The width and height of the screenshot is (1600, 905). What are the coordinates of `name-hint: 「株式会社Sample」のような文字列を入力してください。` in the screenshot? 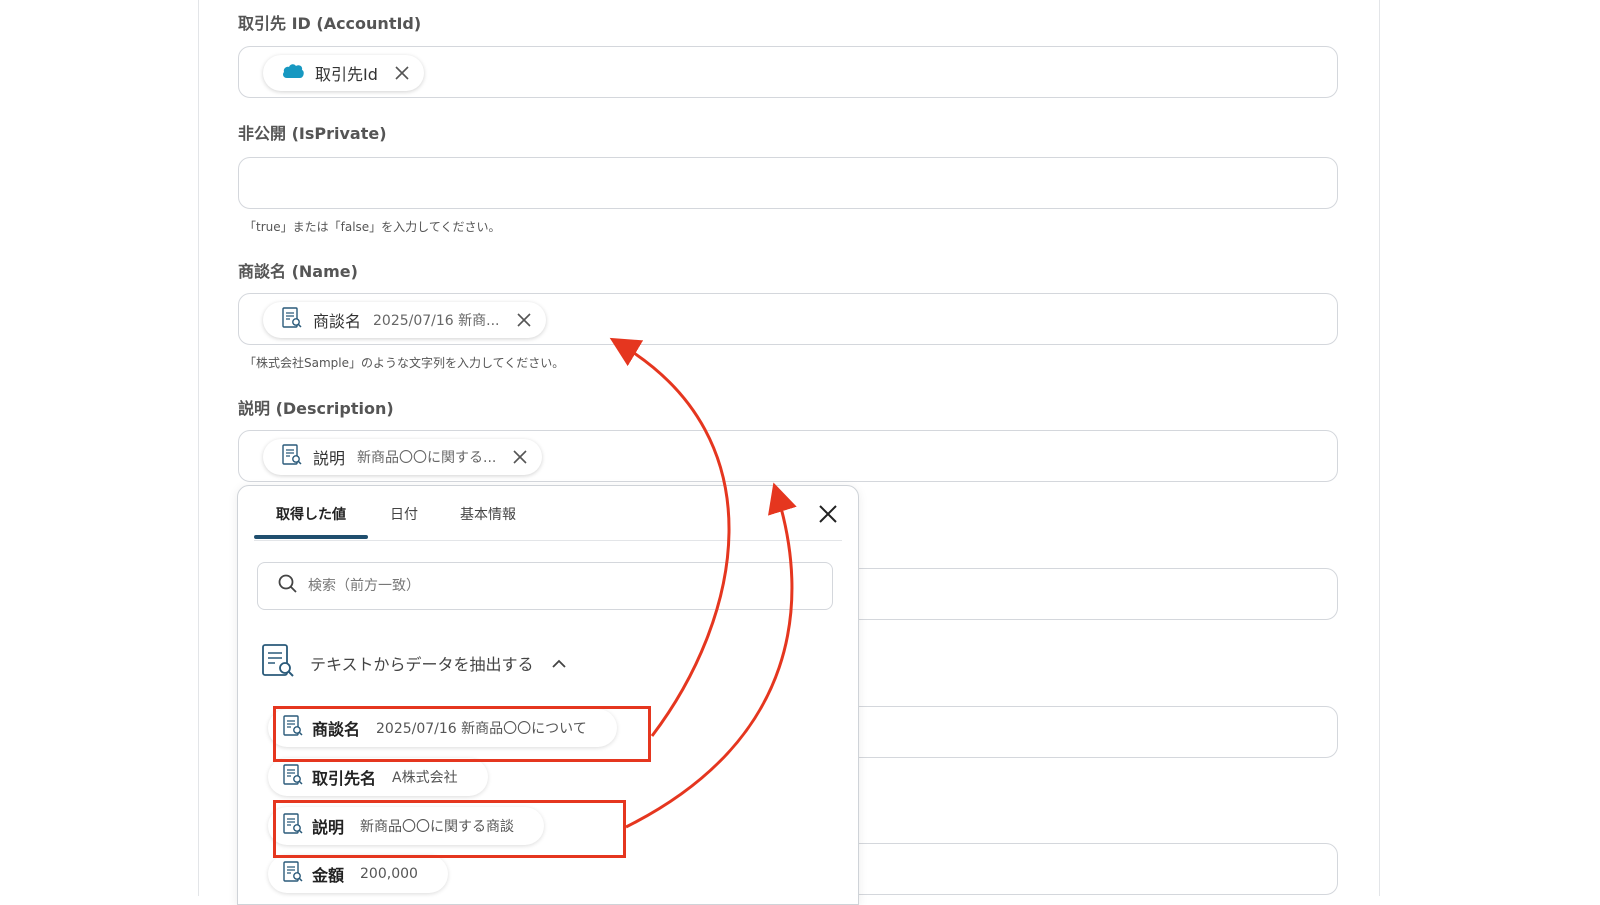 It's located at (404, 363).